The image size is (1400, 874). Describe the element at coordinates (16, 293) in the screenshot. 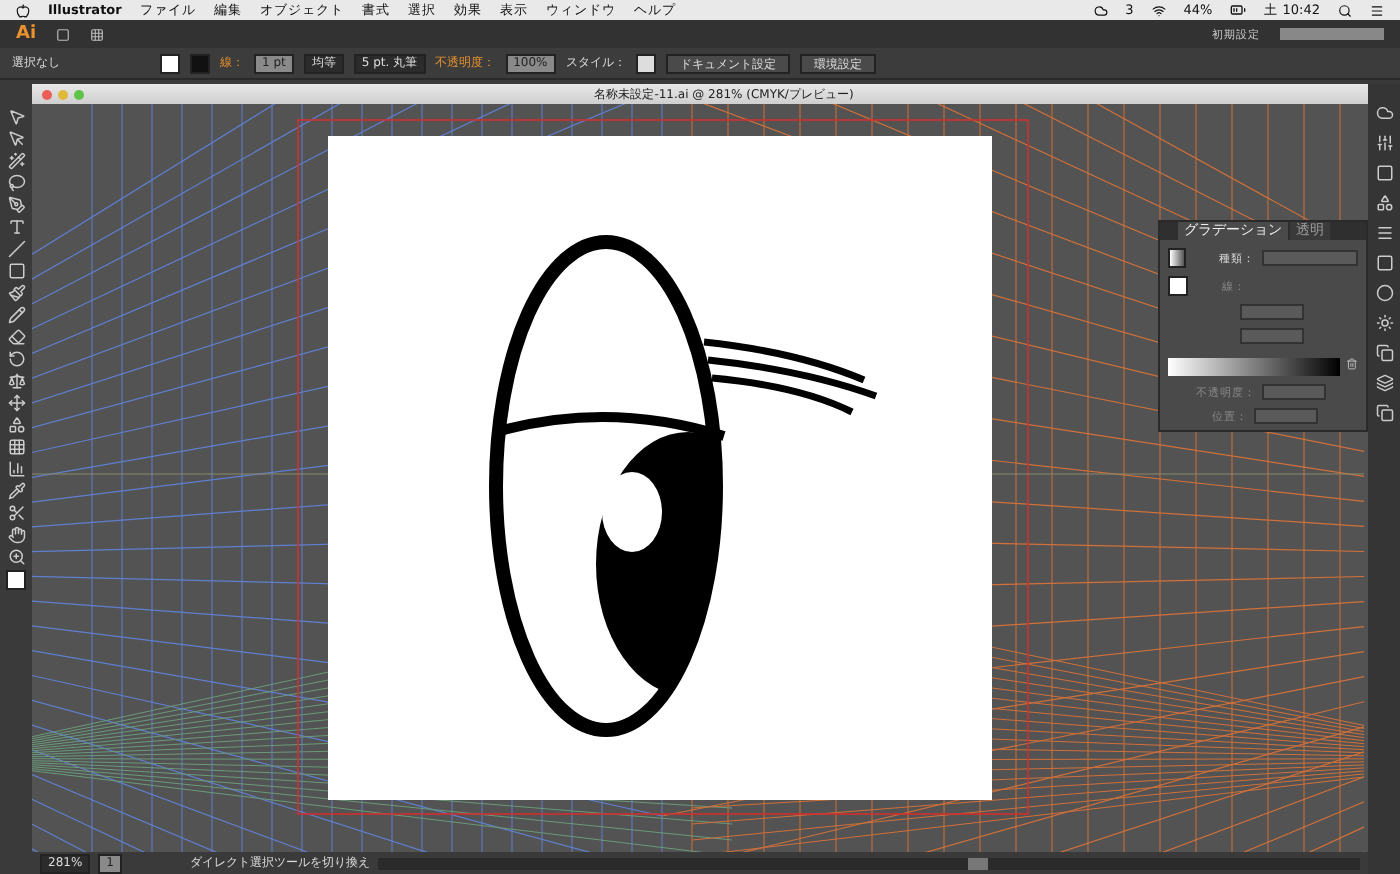

I see `brush-icon` at that location.